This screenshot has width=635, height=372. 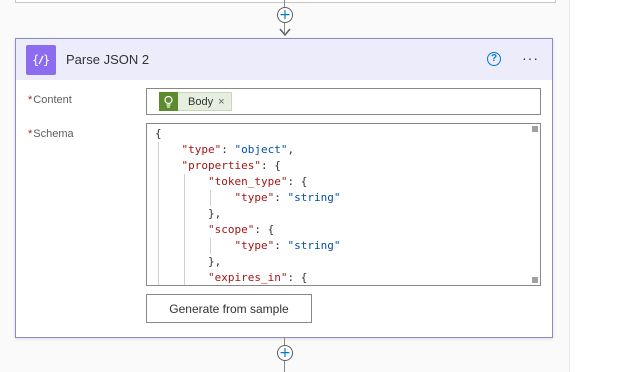 I want to click on code-line: "properties": {, so click(x=231, y=165).